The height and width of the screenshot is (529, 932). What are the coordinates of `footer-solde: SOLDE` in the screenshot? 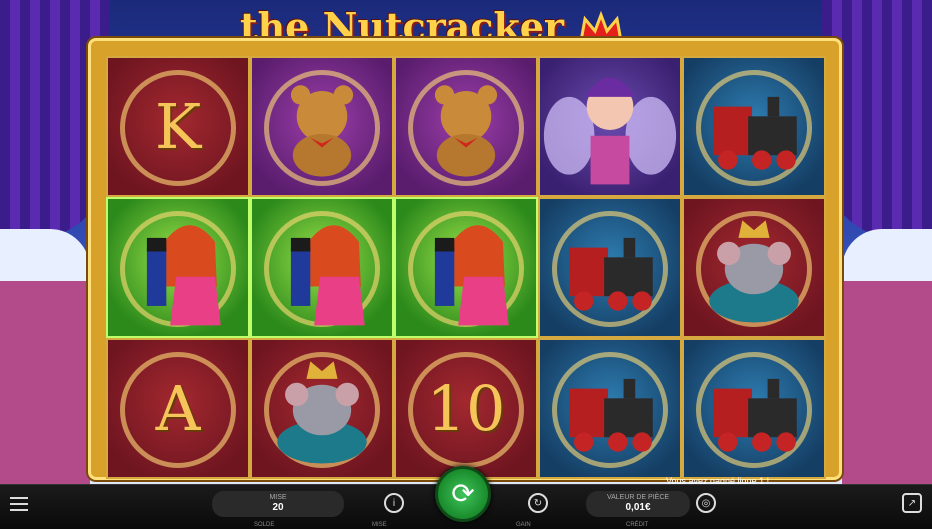 It's located at (264, 525).